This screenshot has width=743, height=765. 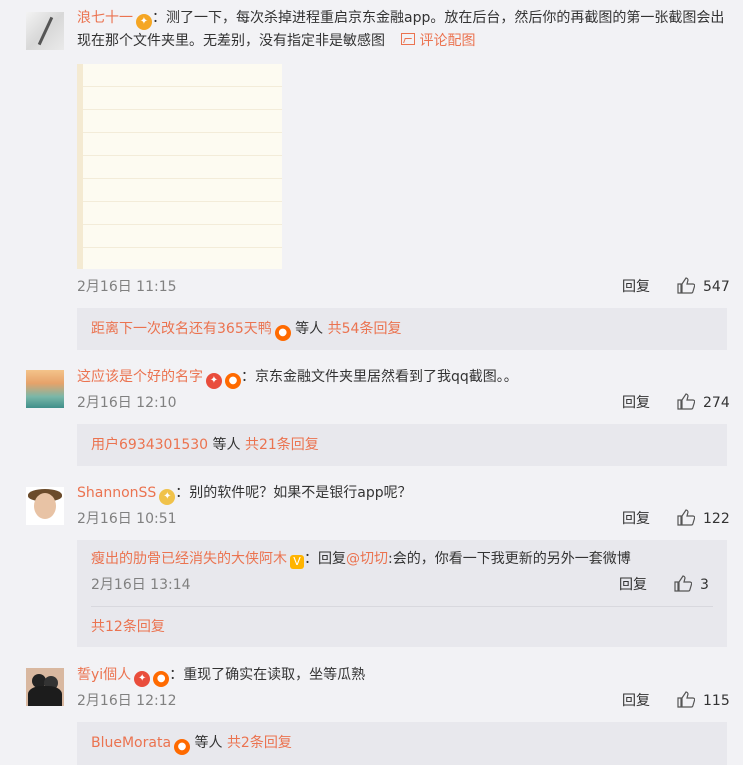 I want to click on timestamp: 2月16日 11:15, so click(x=127, y=287).